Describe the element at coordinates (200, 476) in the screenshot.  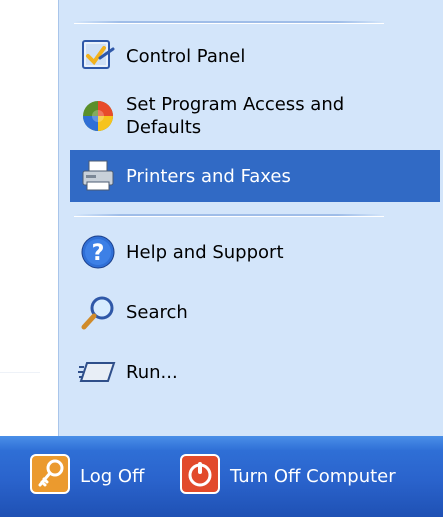
I see `power-icon` at that location.